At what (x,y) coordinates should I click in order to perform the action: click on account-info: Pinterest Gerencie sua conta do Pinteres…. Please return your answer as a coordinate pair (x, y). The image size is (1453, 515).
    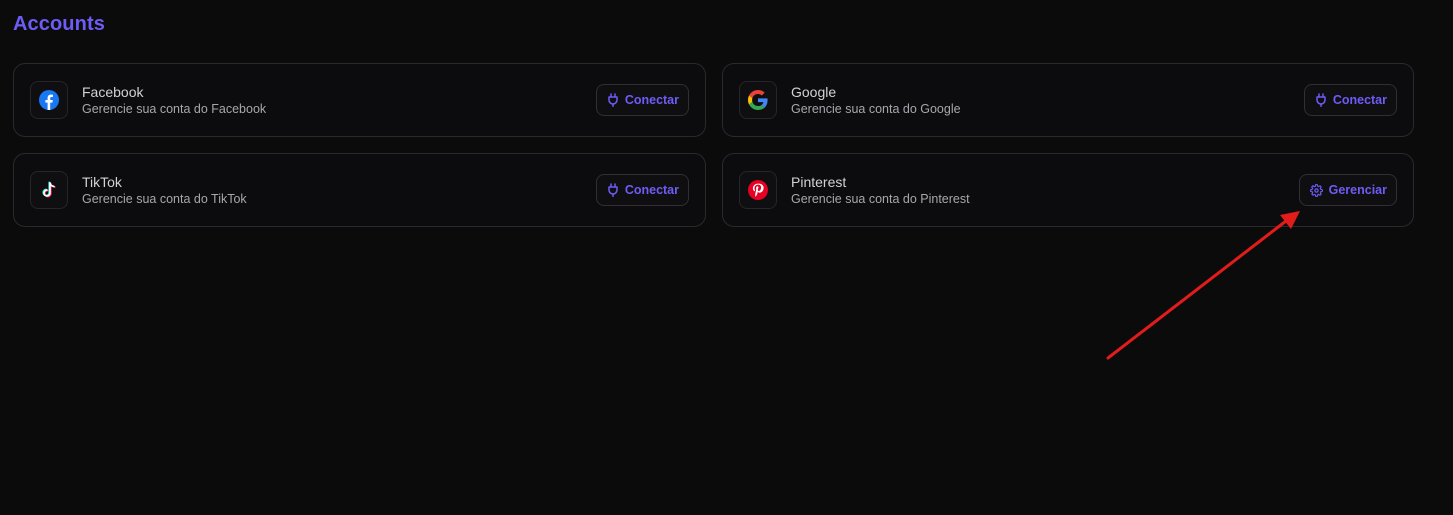
    Looking at the image, I should click on (1045, 190).